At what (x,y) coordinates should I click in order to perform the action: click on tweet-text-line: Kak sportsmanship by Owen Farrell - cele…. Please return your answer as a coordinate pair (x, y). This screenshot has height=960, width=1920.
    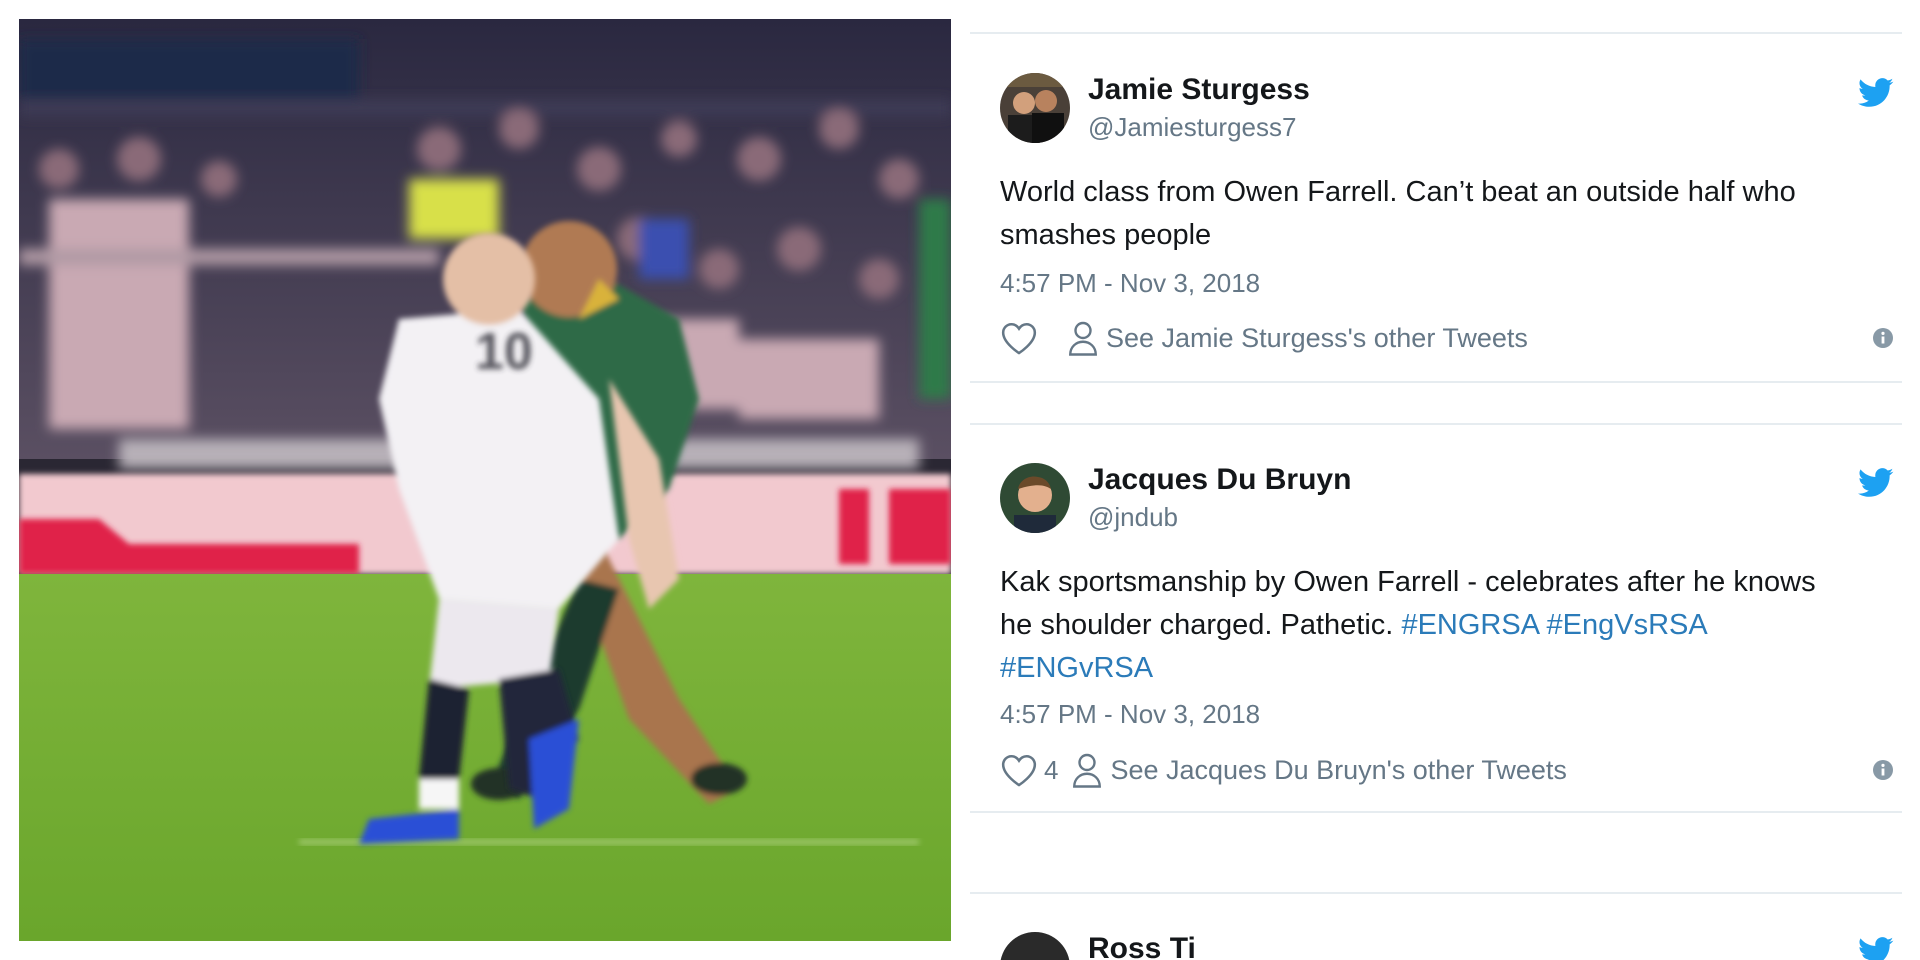
    Looking at the image, I should click on (1408, 582).